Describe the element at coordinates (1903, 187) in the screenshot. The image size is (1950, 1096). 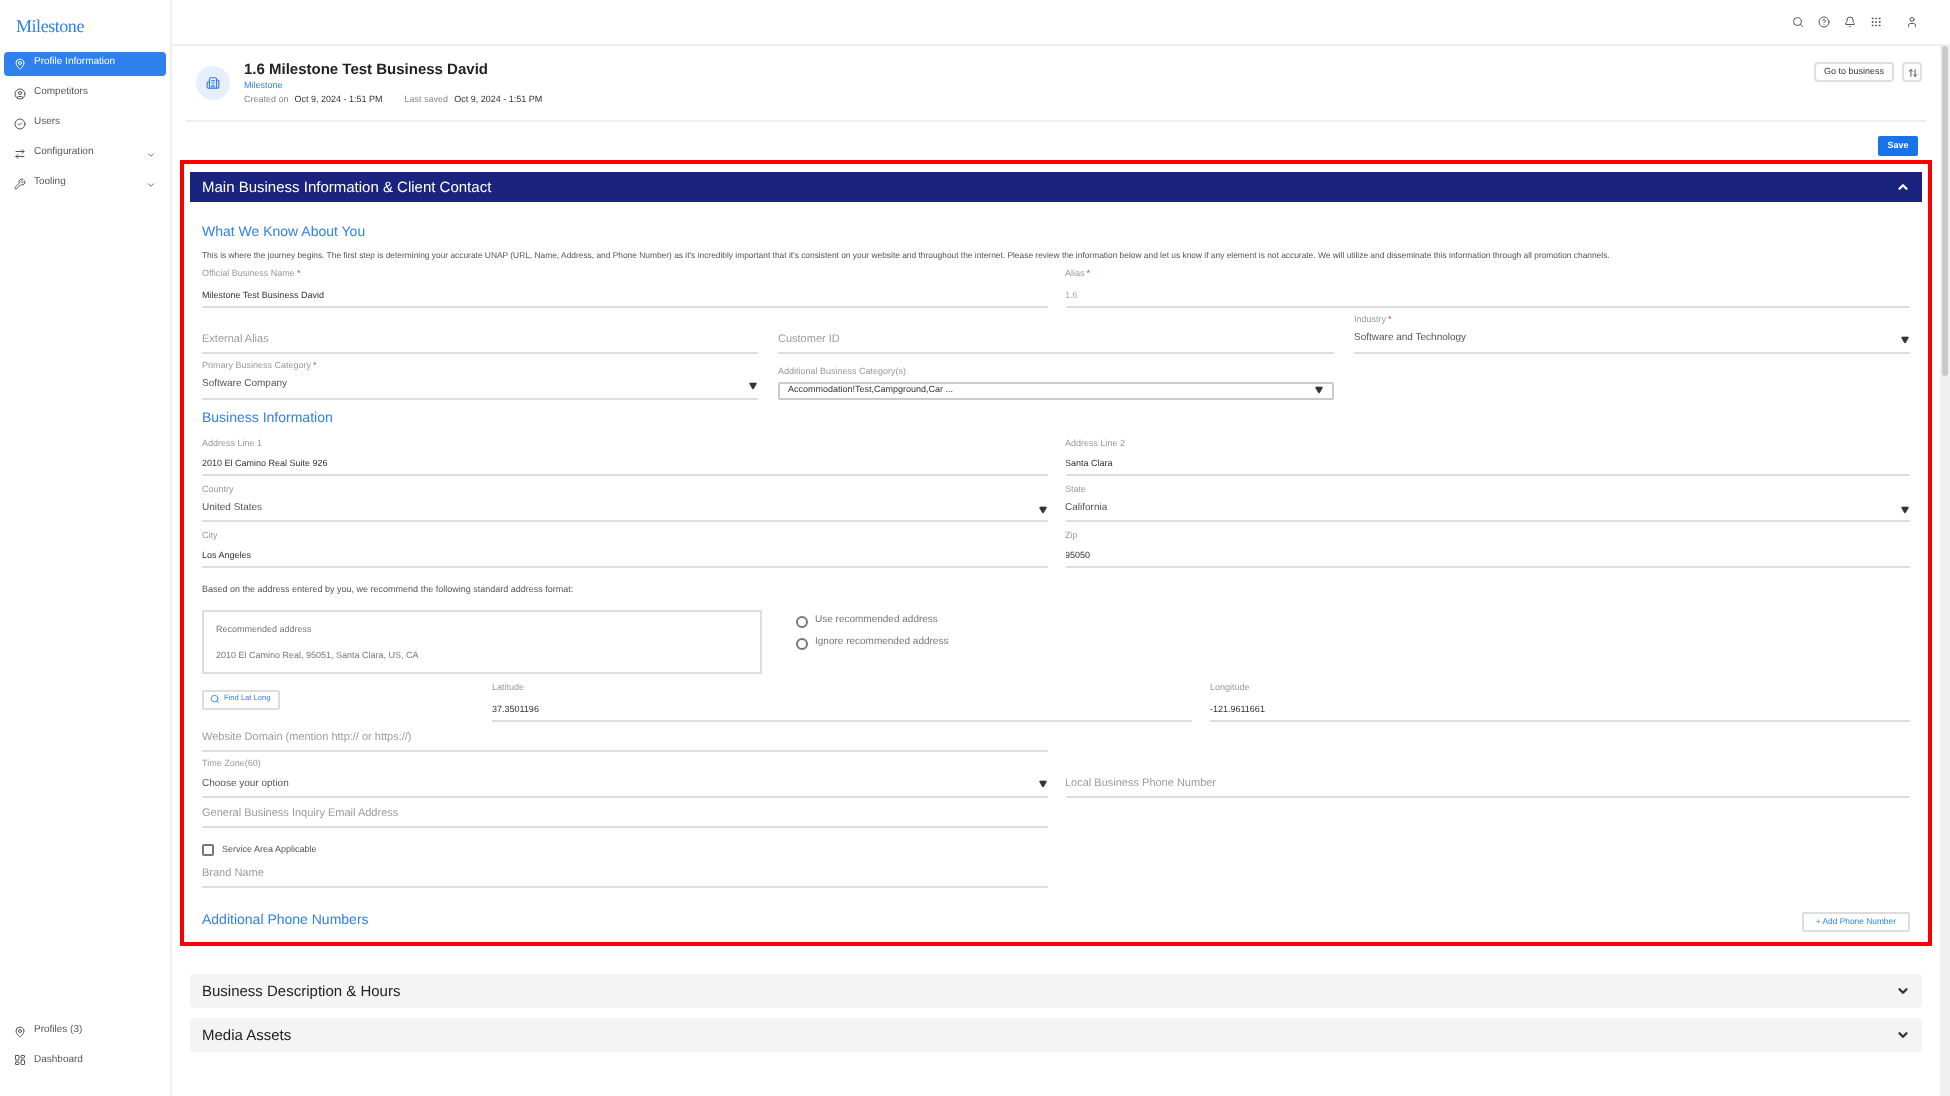
I see `chevron-up-icon` at that location.